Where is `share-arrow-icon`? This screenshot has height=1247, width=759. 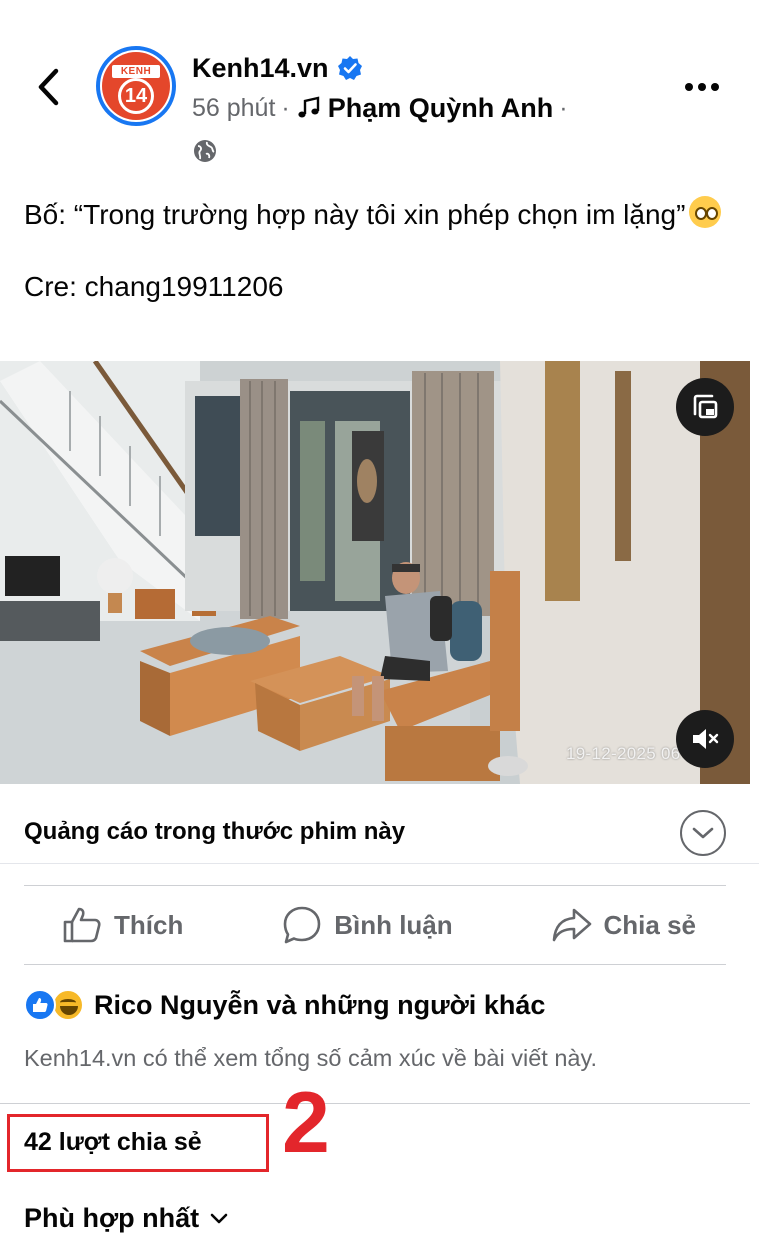 share-arrow-icon is located at coordinates (571, 925).